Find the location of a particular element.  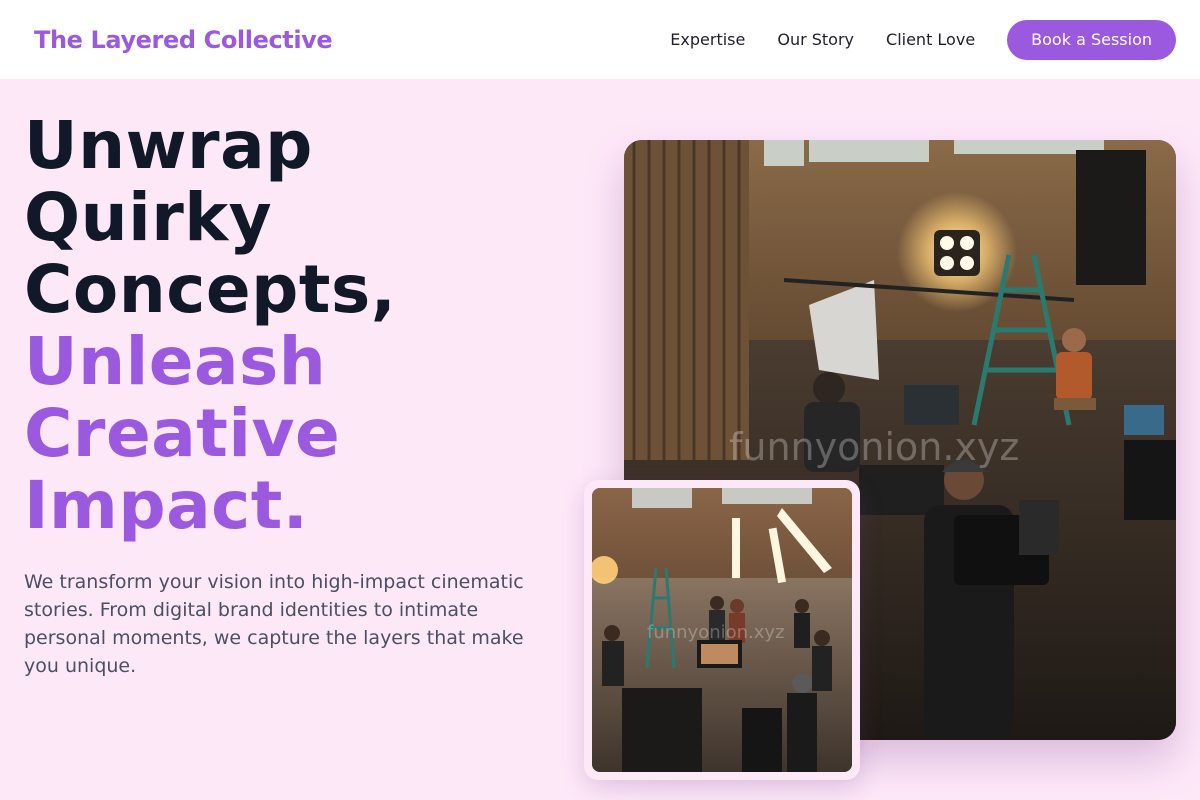

hero-title-line: Quirky is located at coordinates (148, 217).